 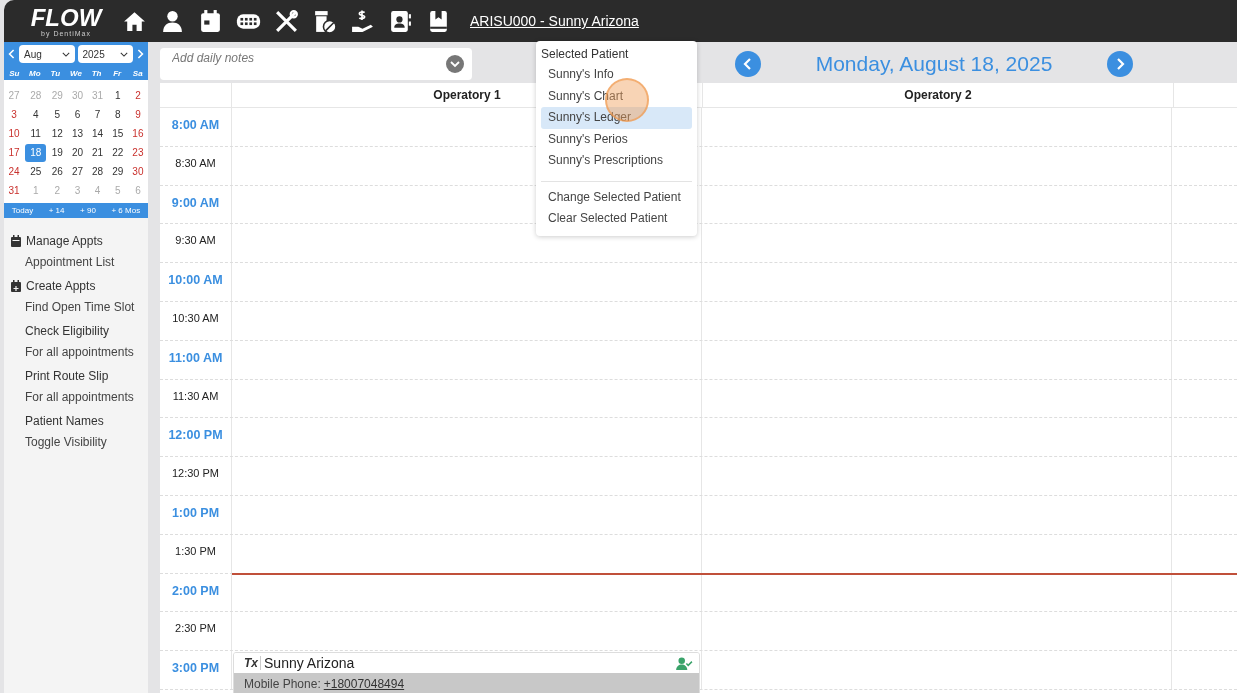 What do you see at coordinates (77, 172) in the screenshot?
I see `calendar-day: 27` at bounding box center [77, 172].